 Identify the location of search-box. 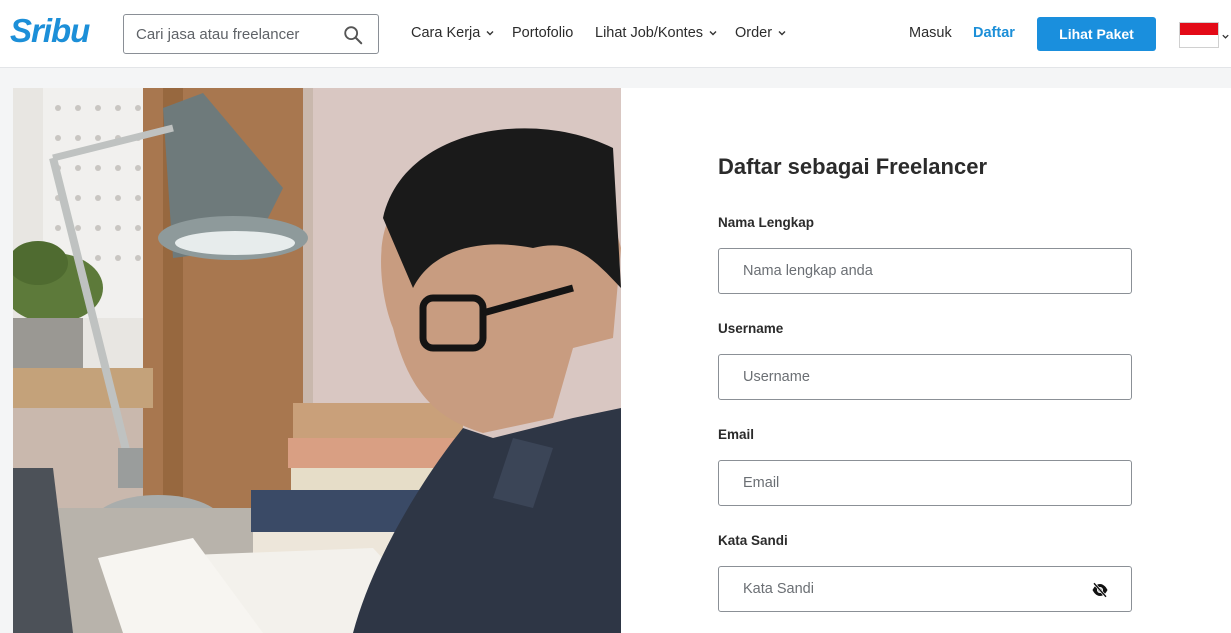
(251, 34).